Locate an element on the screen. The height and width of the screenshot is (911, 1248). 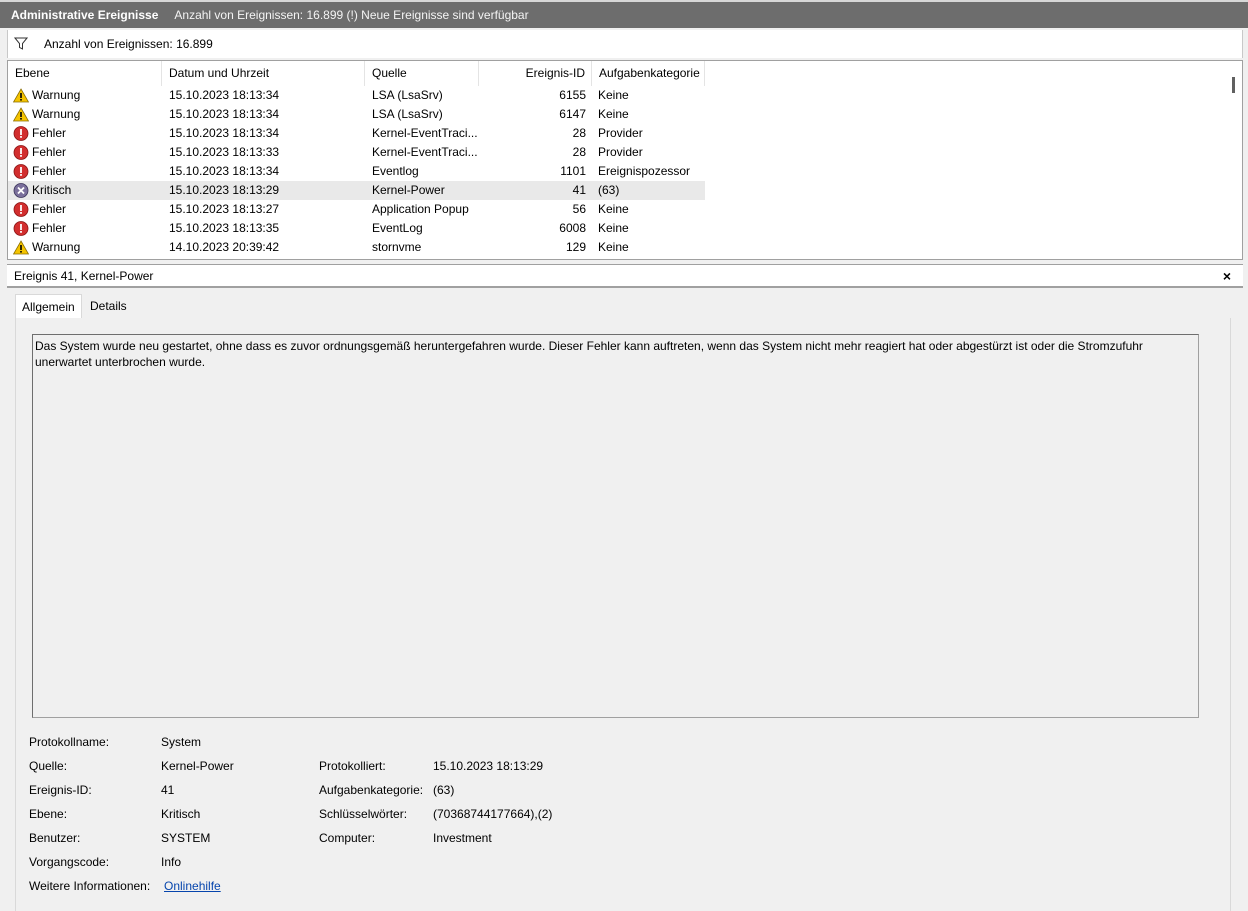
cell-datum: 15.10.2023 18:13:33 is located at coordinates (224, 152).